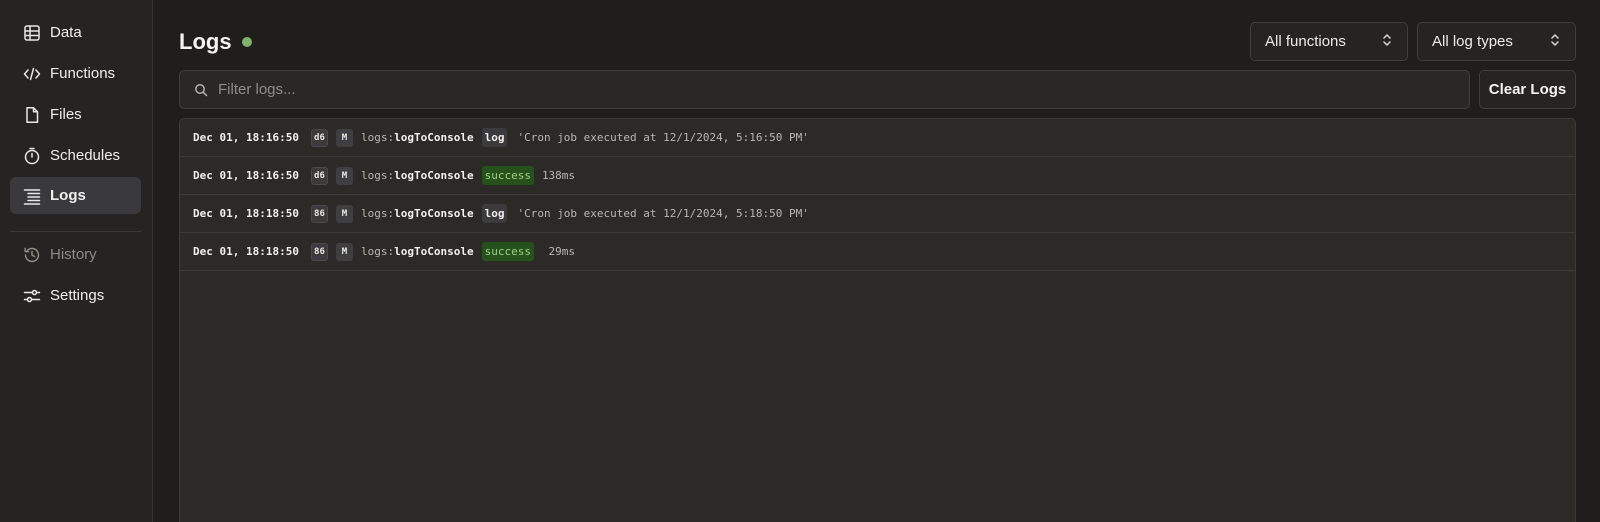 This screenshot has height=522, width=1600. I want to click on sidebar-item-functions: Functions, so click(75, 73).